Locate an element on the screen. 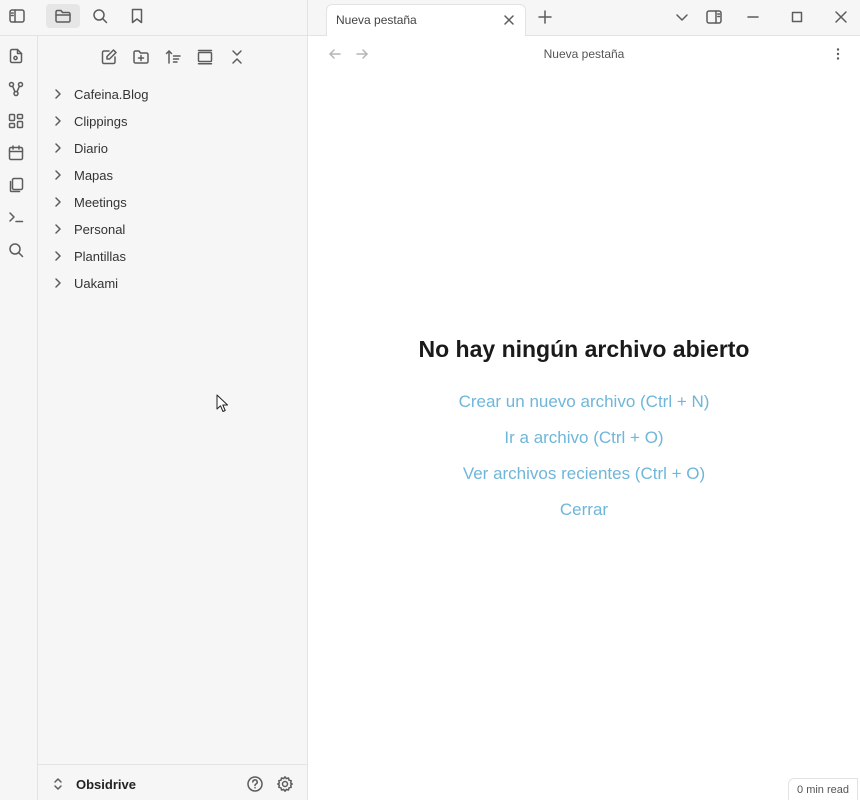  folder-label: Cafeina.Blog is located at coordinates (111, 94).